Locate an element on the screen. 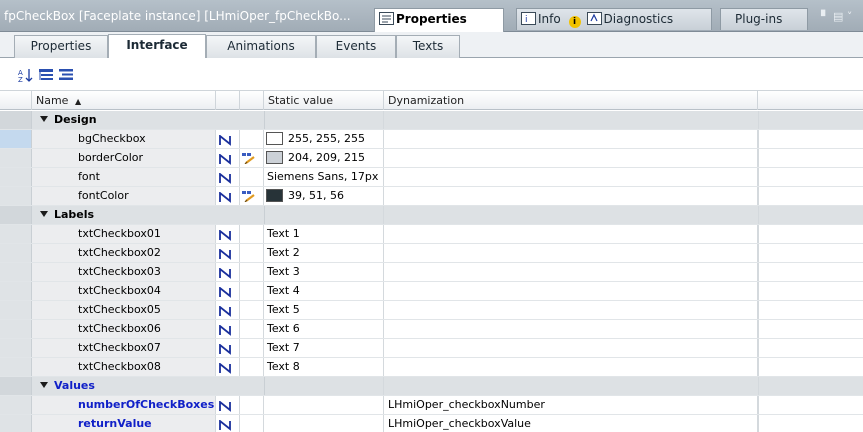 This screenshot has height=432, width=863. property-name-cell: txtCheckbox02 is located at coordinates (124, 253).